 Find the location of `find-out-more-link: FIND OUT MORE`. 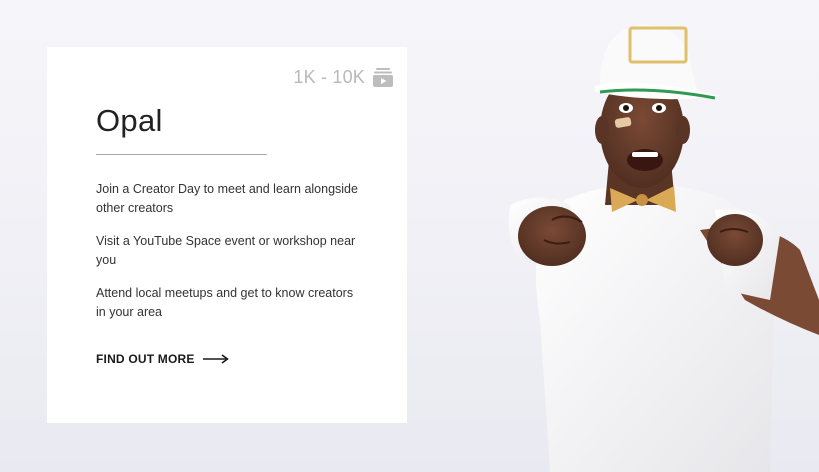

find-out-more-link: FIND OUT MORE is located at coordinates (162, 359).